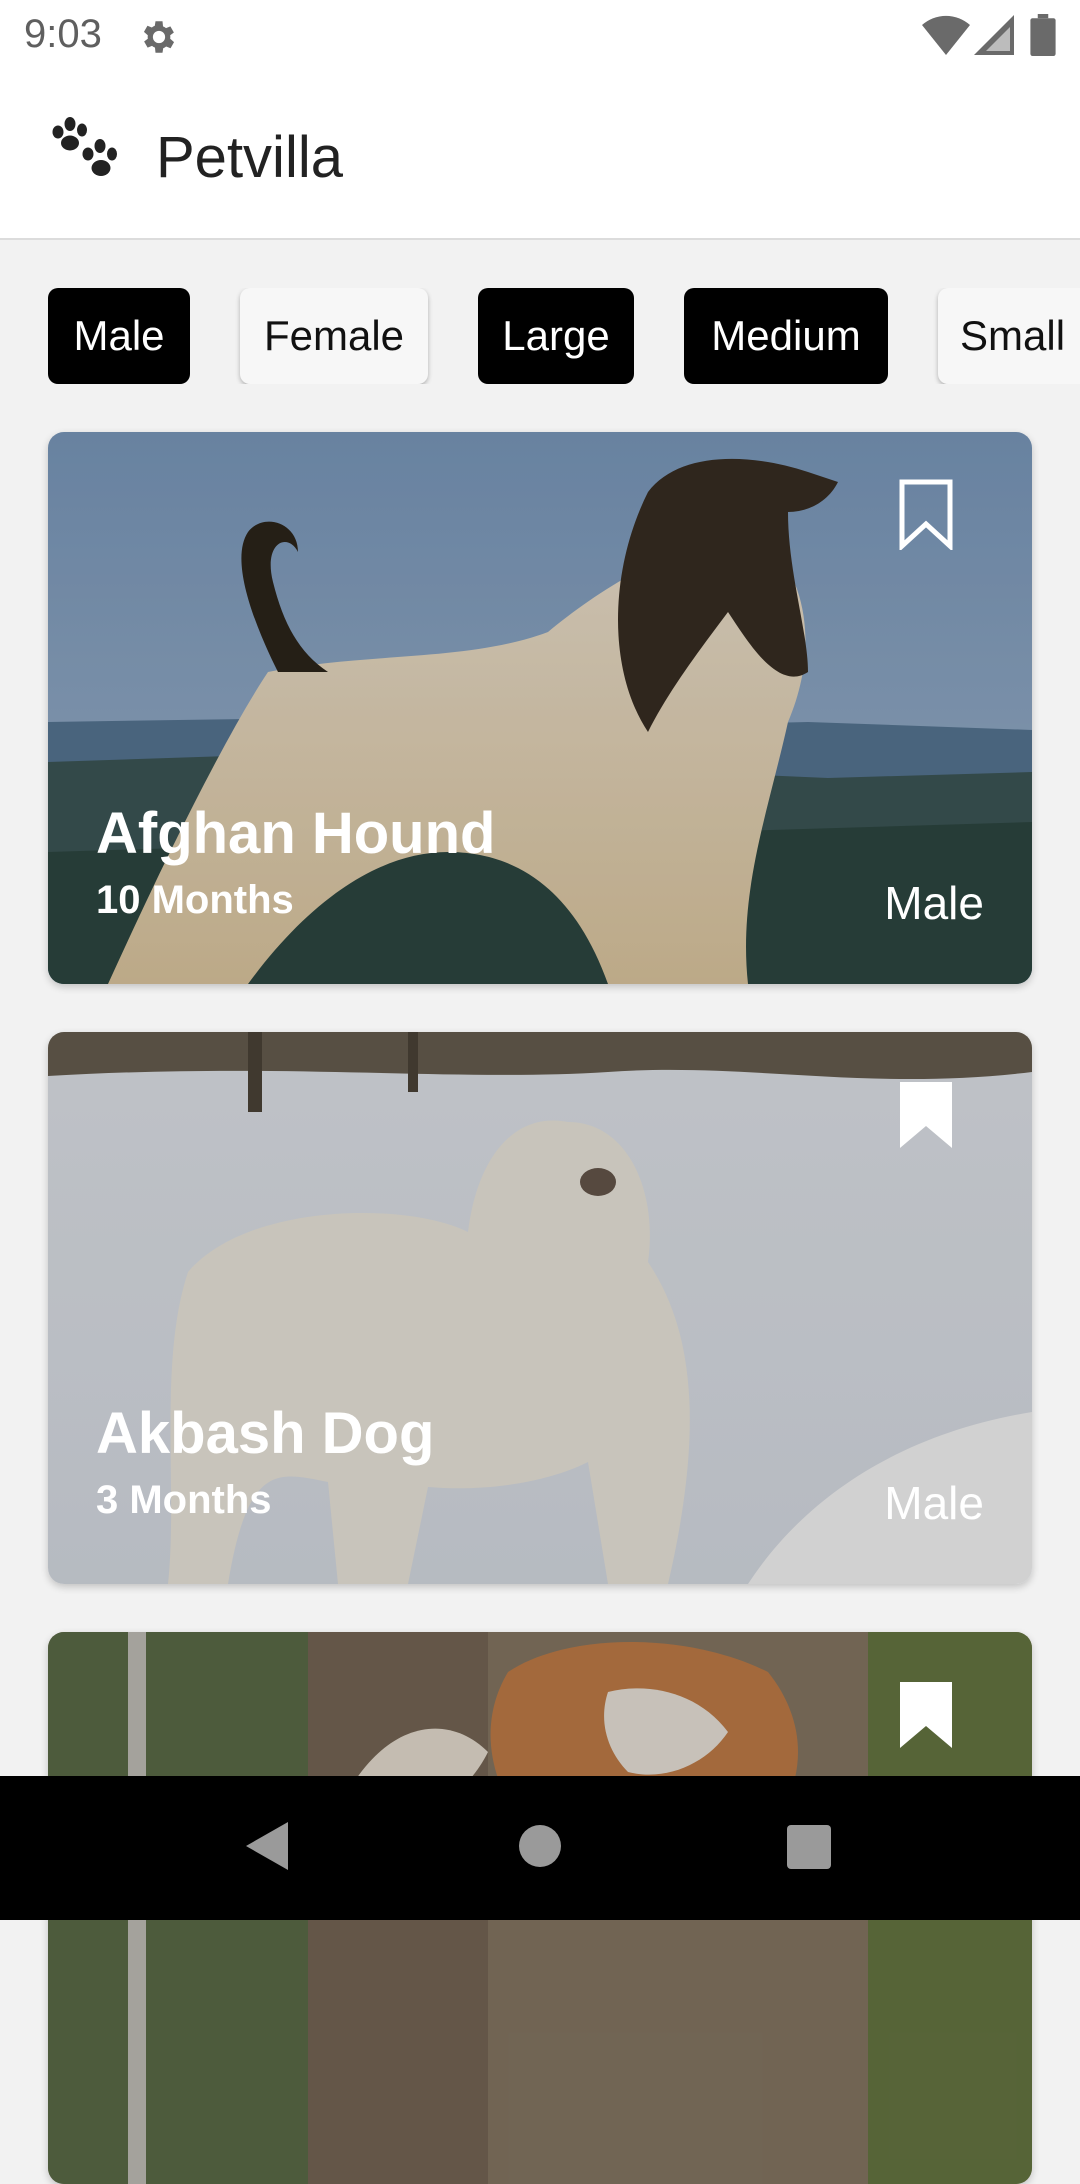 The height and width of the screenshot is (2184, 1080). Describe the element at coordinates (63, 34) in the screenshot. I see `status-time: 9:03` at that location.